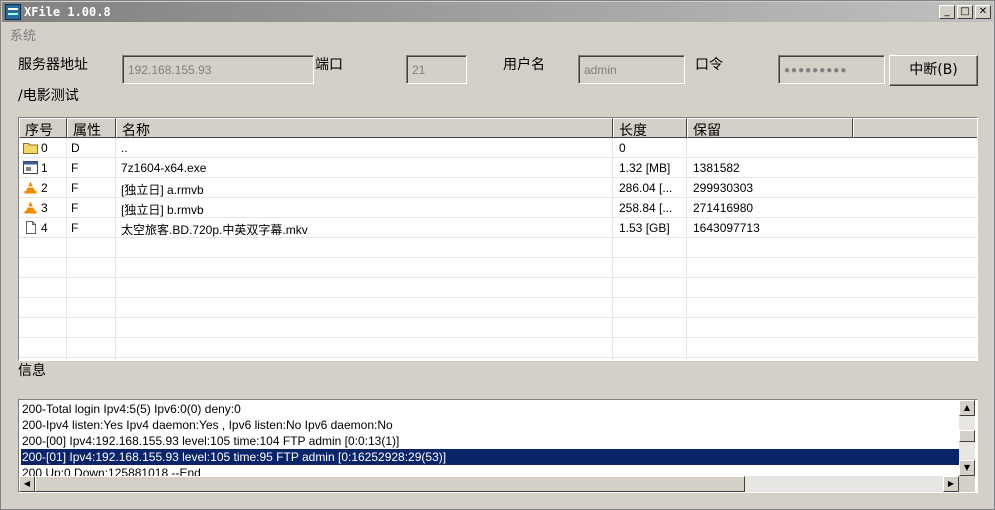 The width and height of the screenshot is (995, 510). I want to click on column-index: 序号, so click(43, 128).